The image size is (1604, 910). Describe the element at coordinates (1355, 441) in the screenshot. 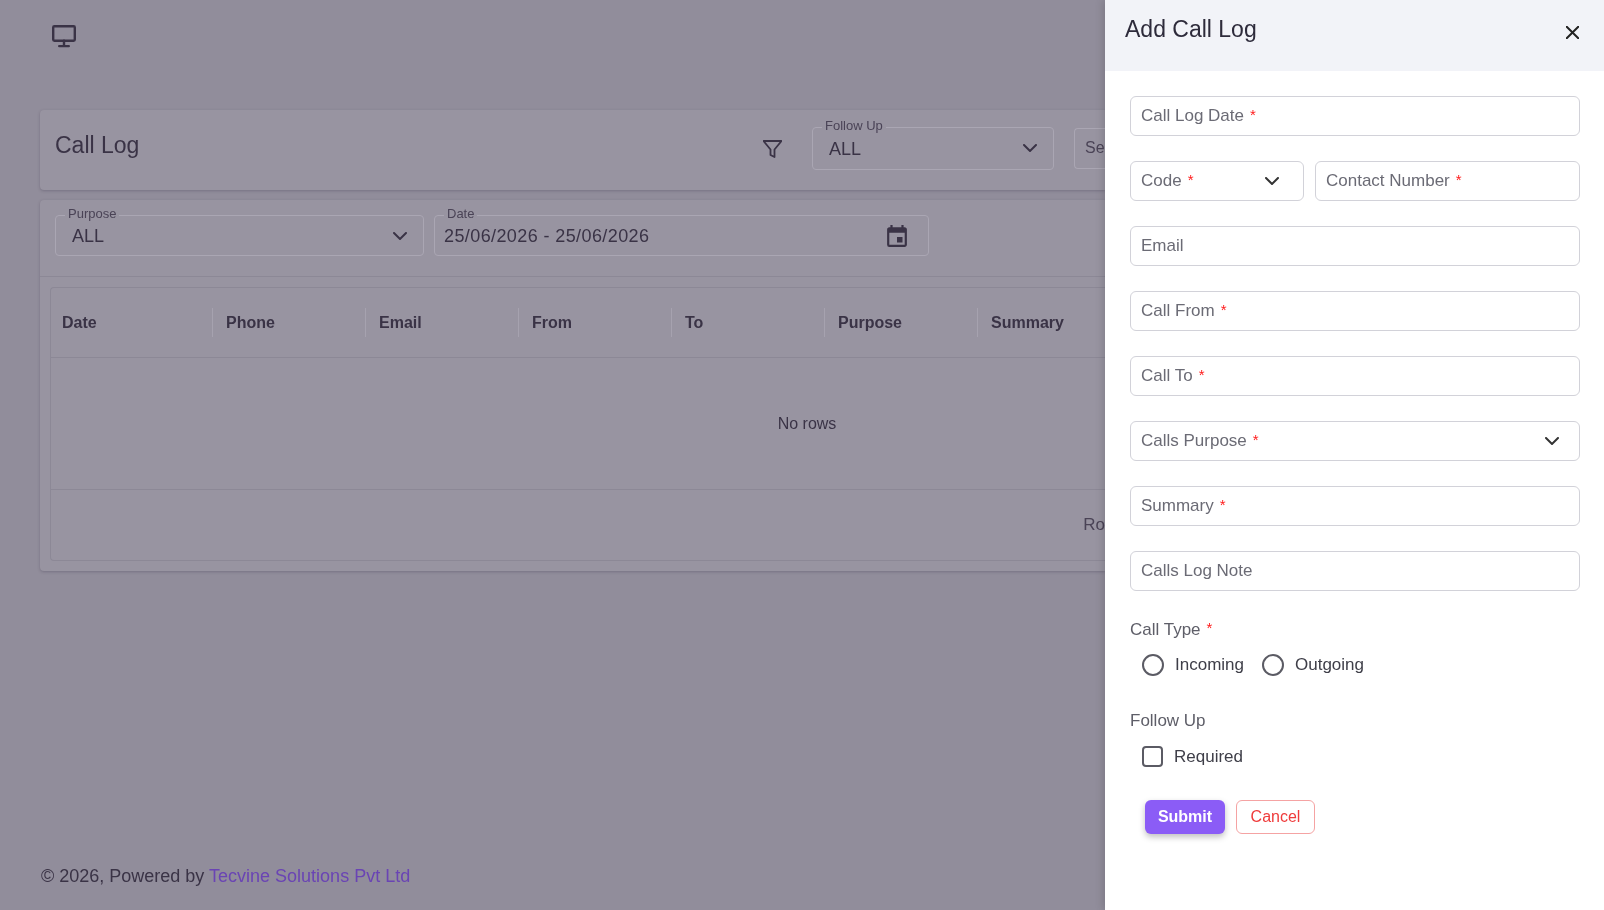

I see `dropdown-field: Calls Purpose *` at that location.